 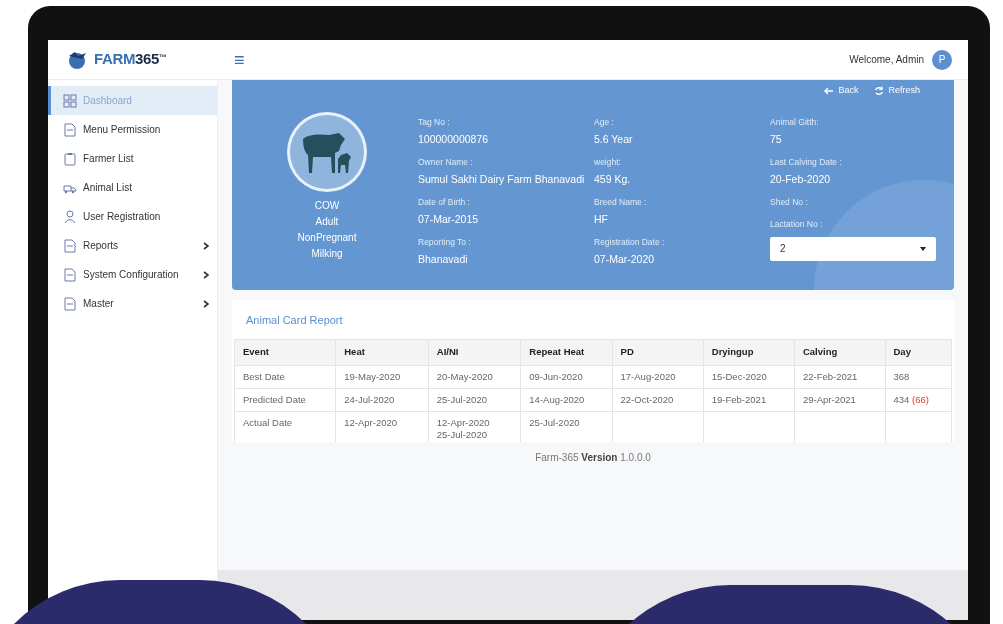 I want to click on table-cell-text: 24-Jul-2020, so click(x=370, y=399).